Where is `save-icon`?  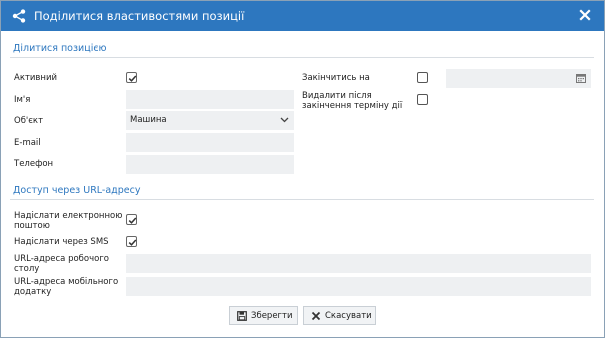 save-icon is located at coordinates (242, 316).